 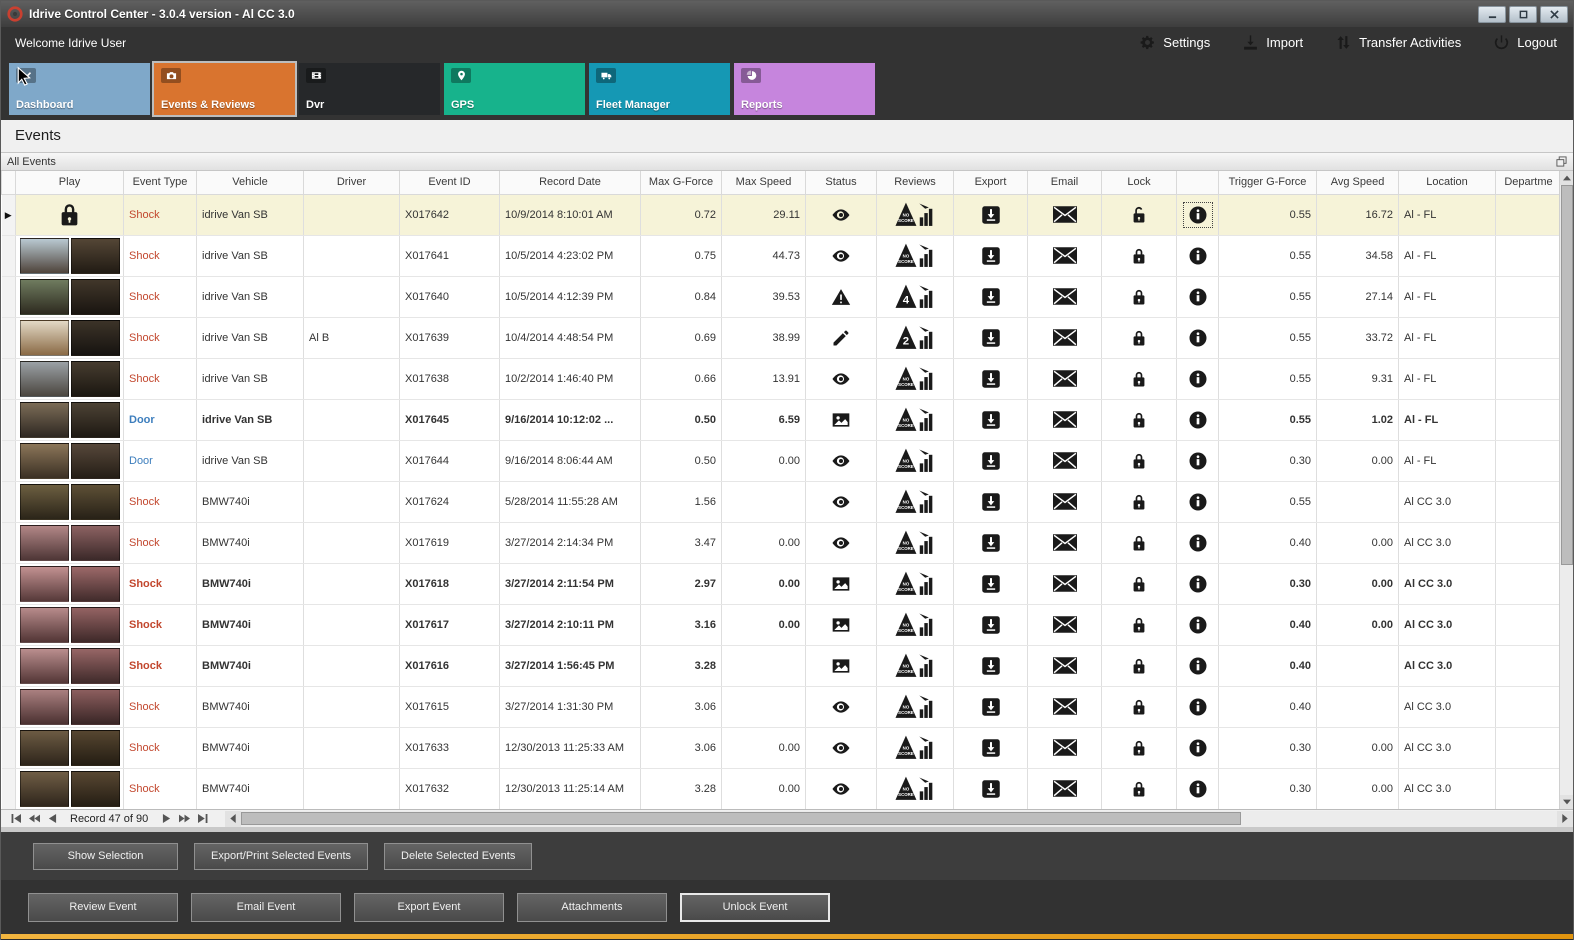 What do you see at coordinates (166, 819) in the screenshot?
I see `next-record-button` at bounding box center [166, 819].